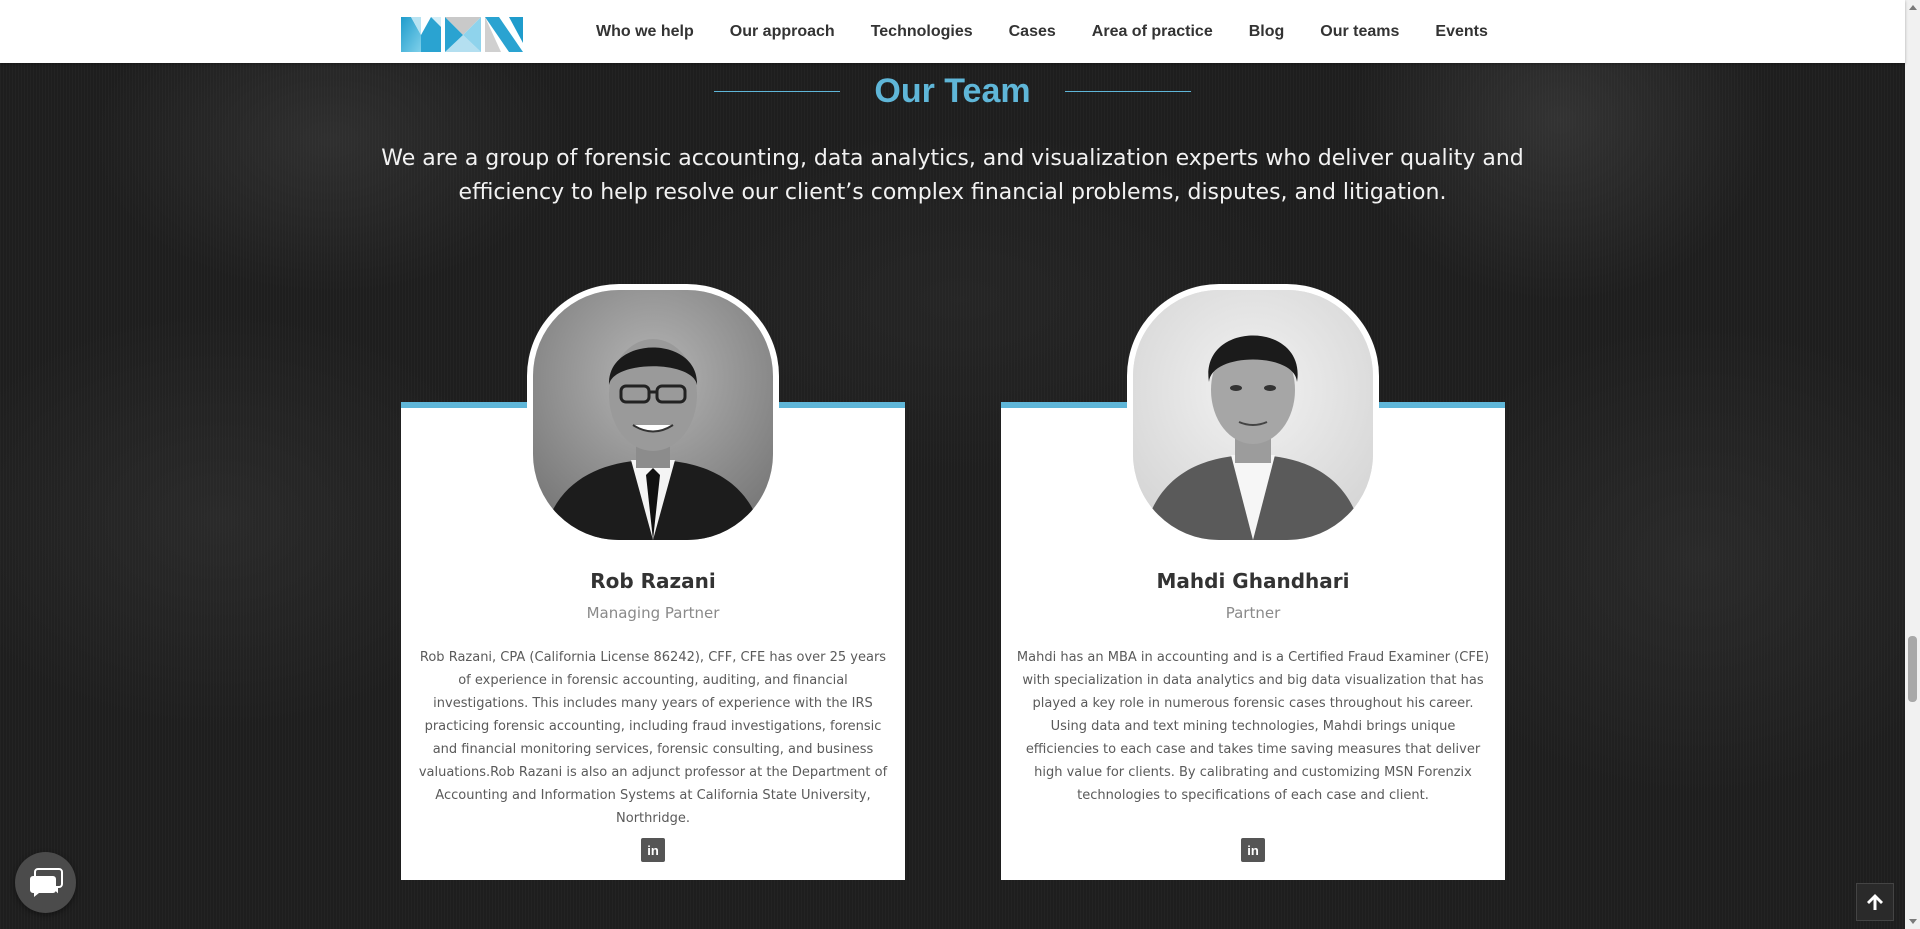  Describe the element at coordinates (1267, 32) in the screenshot. I see `nav-blog: Blog` at that location.